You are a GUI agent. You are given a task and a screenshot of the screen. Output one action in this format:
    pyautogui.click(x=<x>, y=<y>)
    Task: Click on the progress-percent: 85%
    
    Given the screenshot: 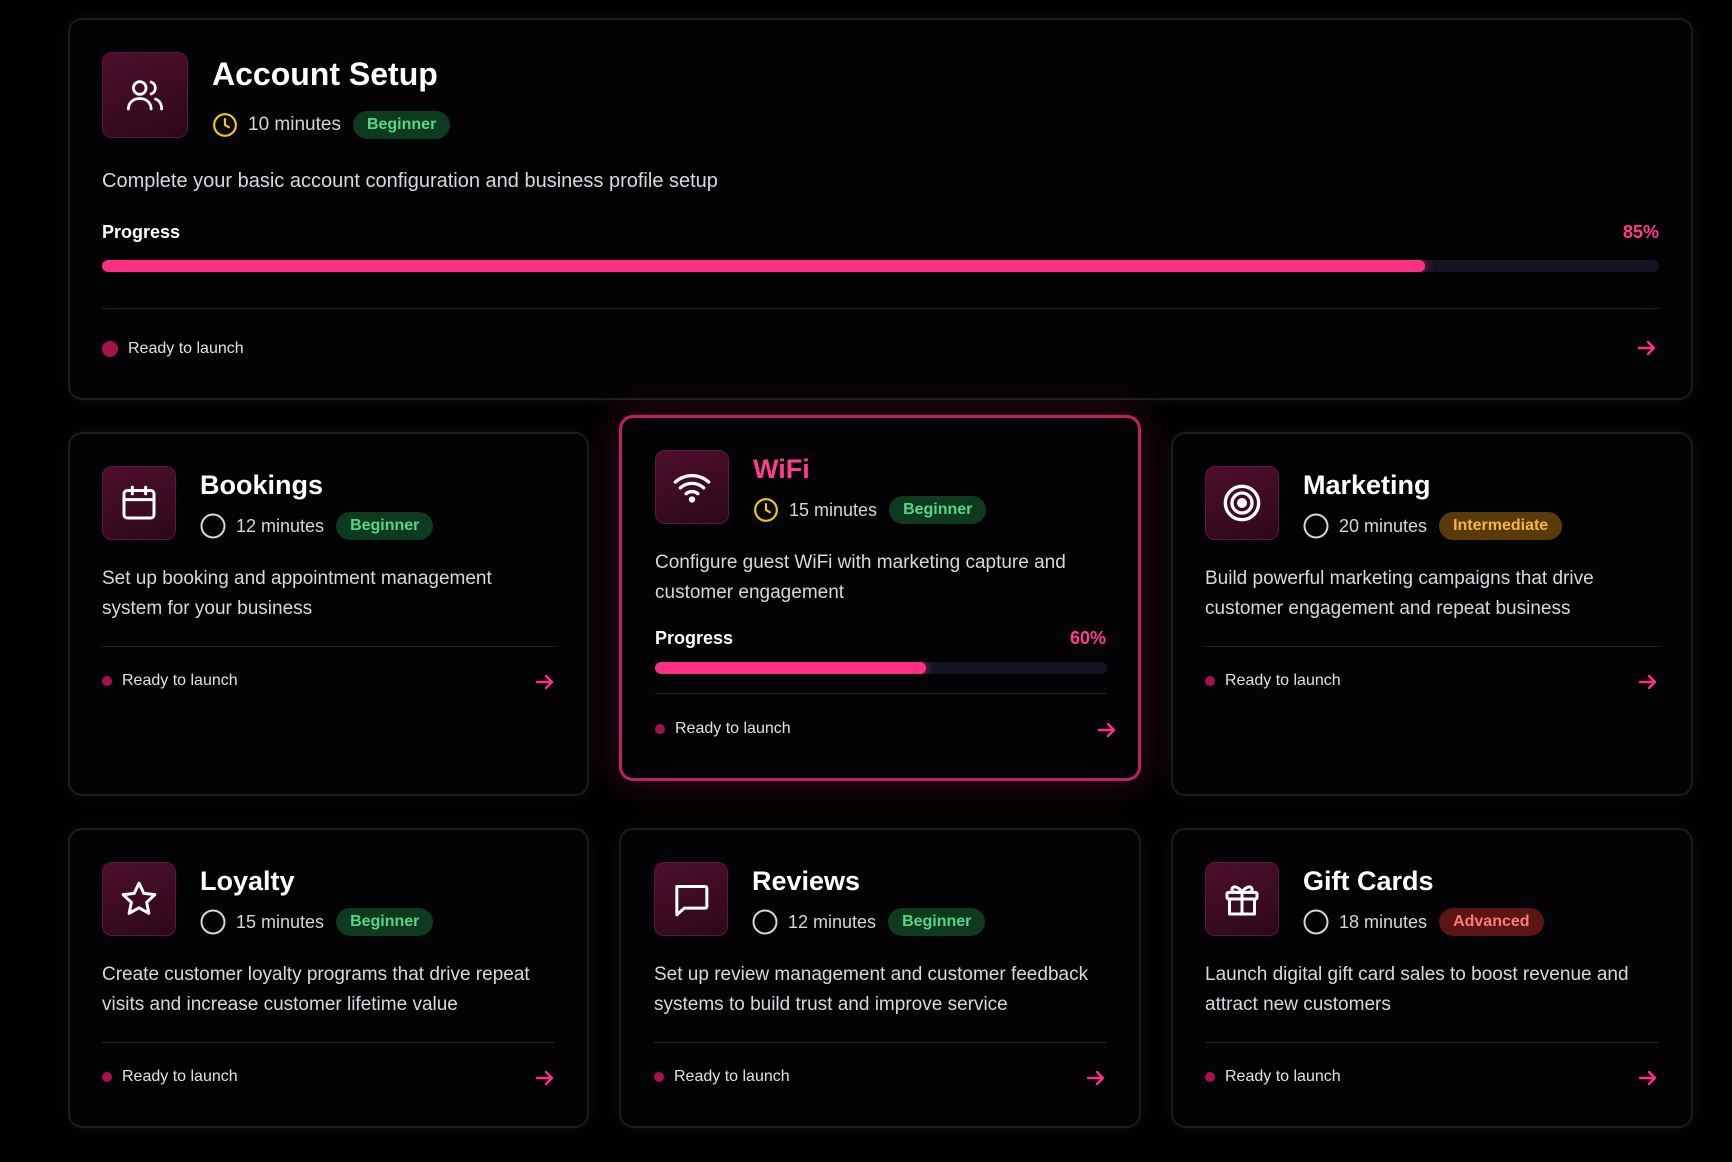 What is the action you would take?
    pyautogui.click(x=1640, y=232)
    